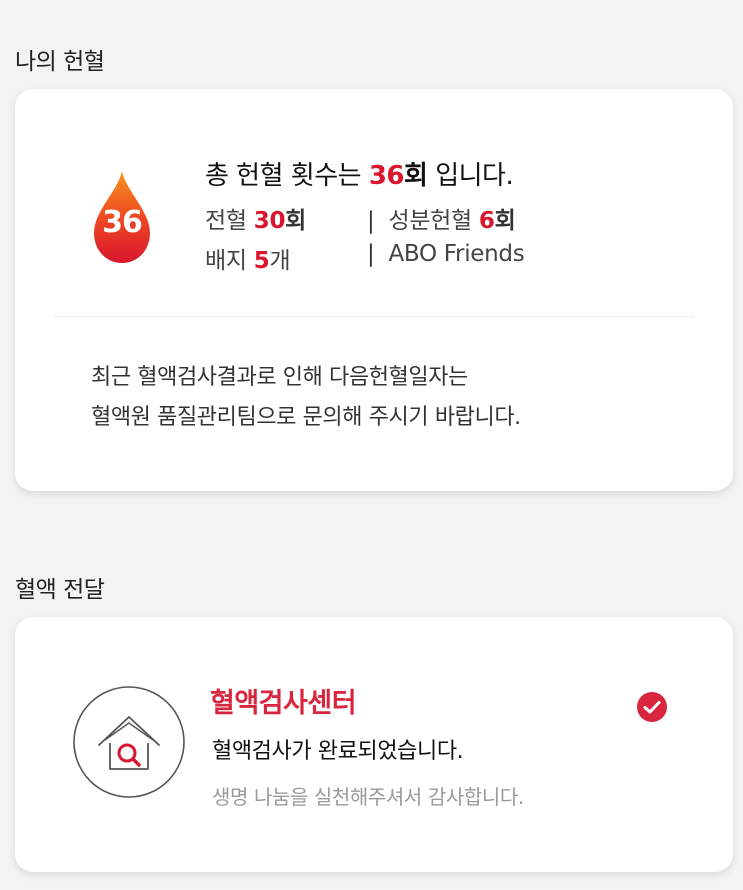 The width and height of the screenshot is (743, 890). What do you see at coordinates (652, 707) in the screenshot?
I see `check-circle-icon` at bounding box center [652, 707].